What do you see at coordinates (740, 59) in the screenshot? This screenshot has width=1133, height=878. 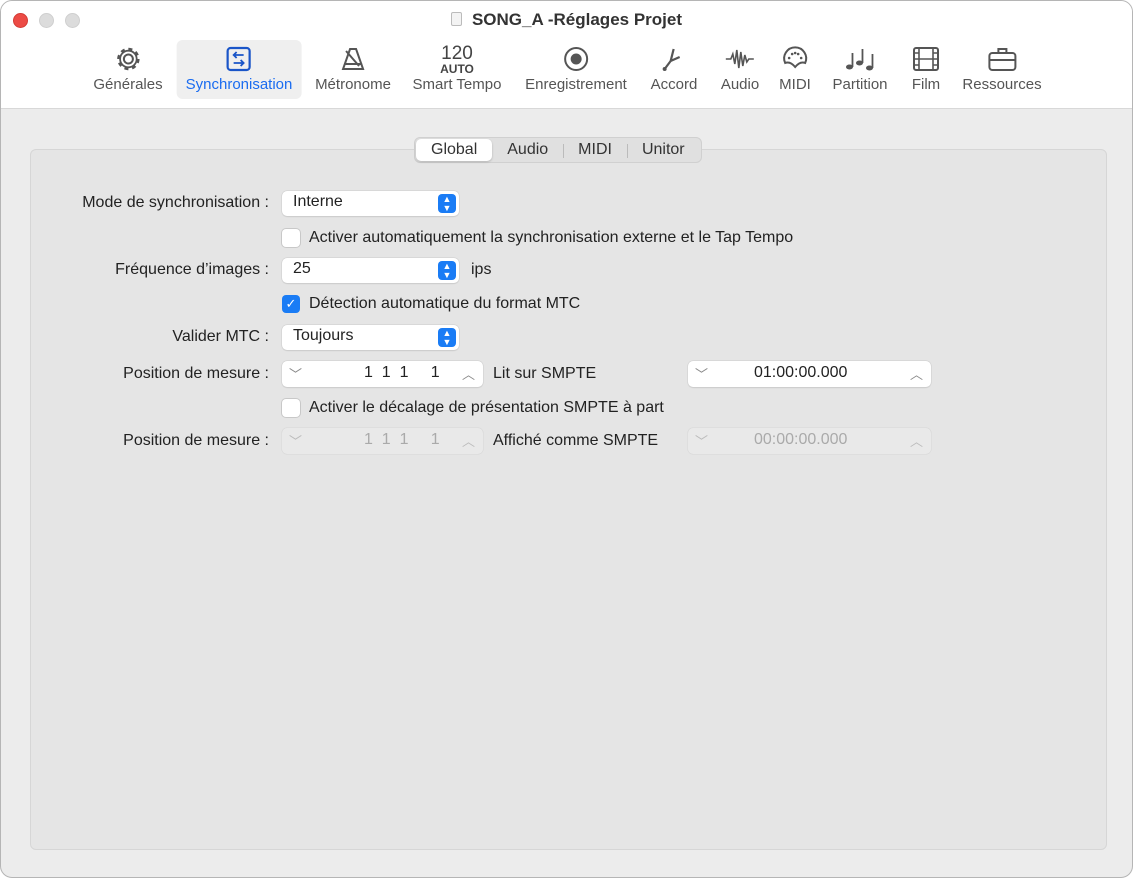 I see `waveform-icon` at bounding box center [740, 59].